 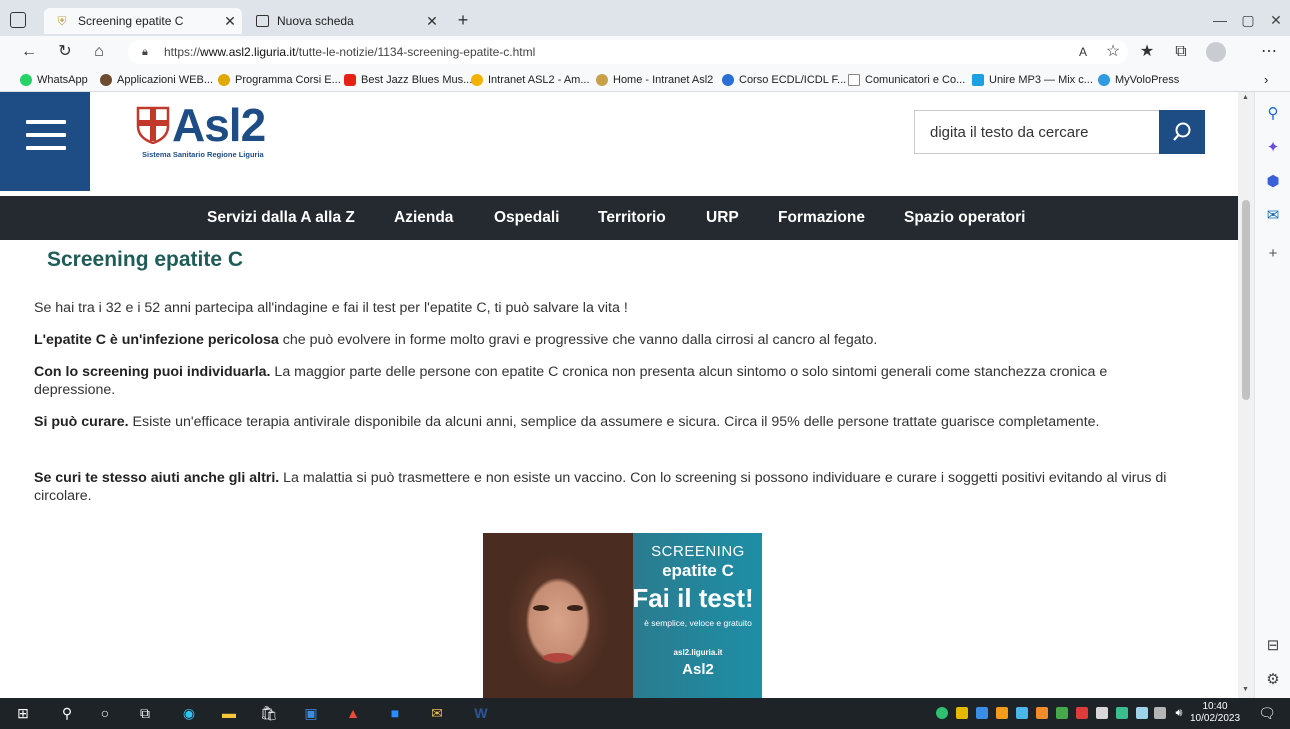 What do you see at coordinates (145, 713) in the screenshot?
I see `task-view-icon: ⧉` at bounding box center [145, 713].